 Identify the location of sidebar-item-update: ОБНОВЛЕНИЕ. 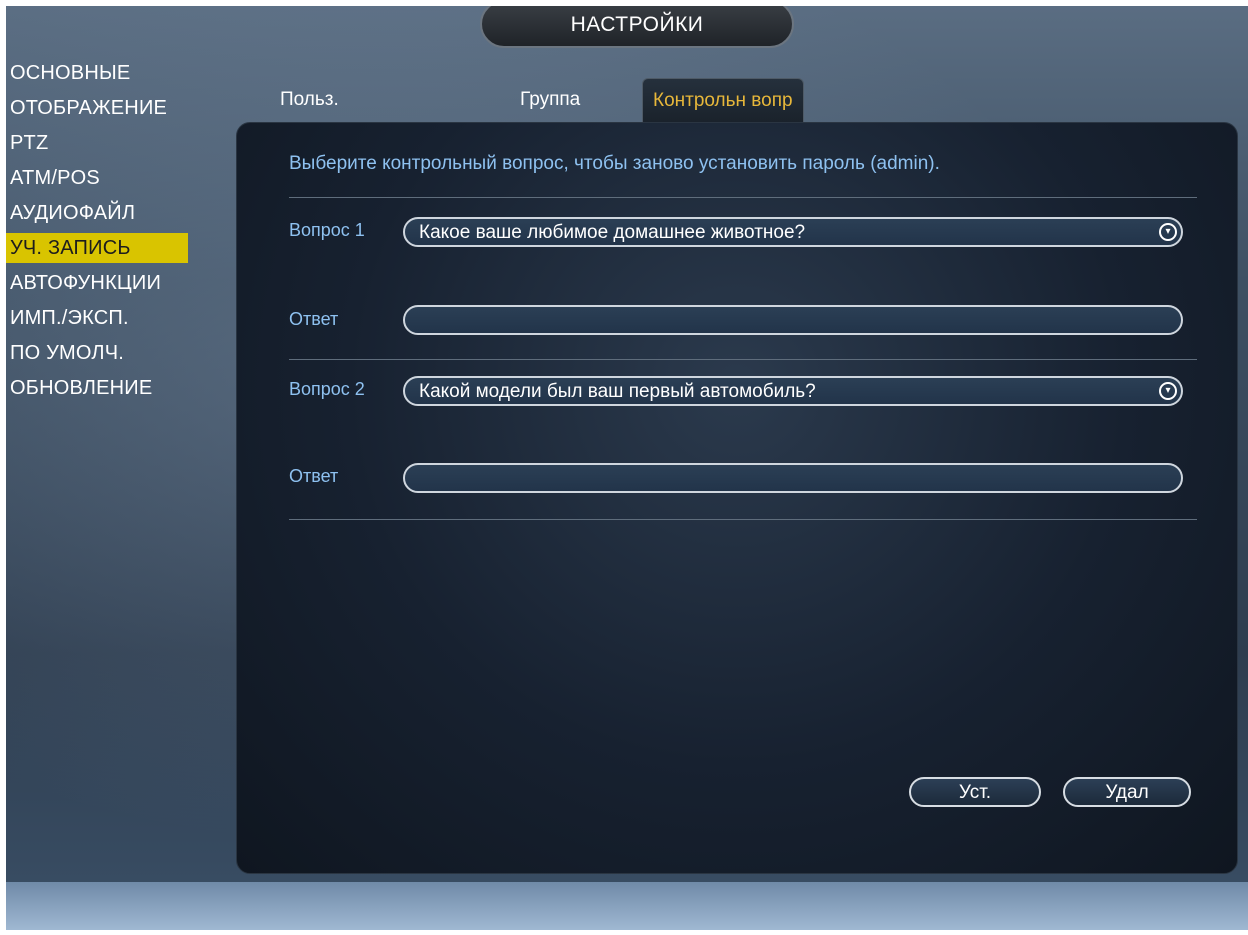
(117, 388).